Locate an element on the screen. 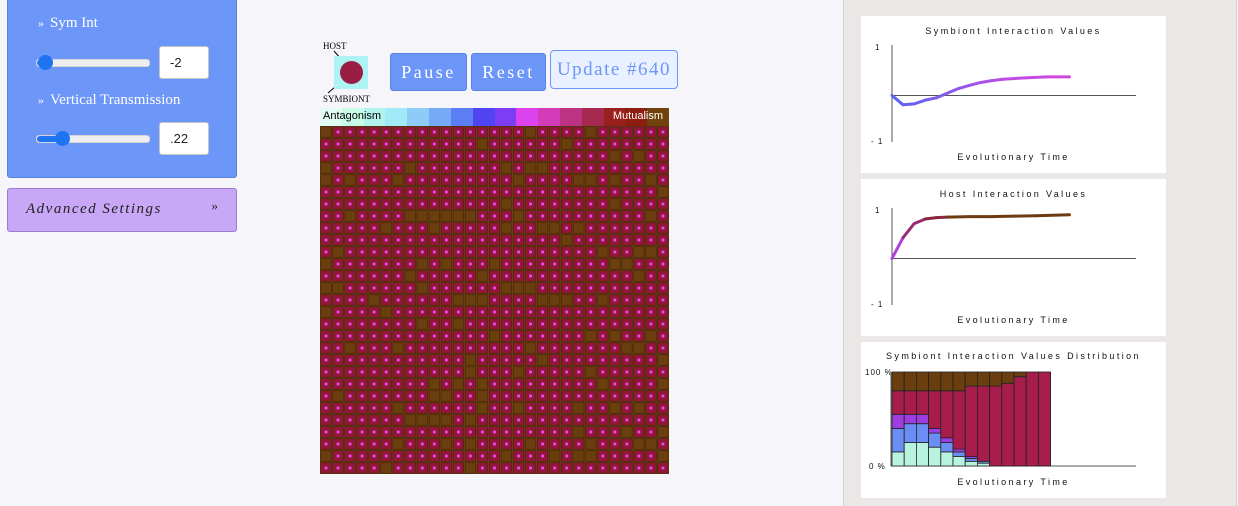 The image size is (1238, 506). double-chevron-down-icon: » is located at coordinates (215, 205).